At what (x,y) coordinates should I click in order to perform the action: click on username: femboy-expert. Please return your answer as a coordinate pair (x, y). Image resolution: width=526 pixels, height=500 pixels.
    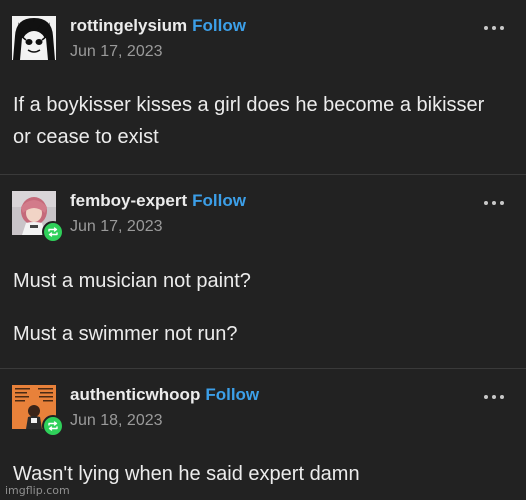
    Looking at the image, I should click on (128, 200).